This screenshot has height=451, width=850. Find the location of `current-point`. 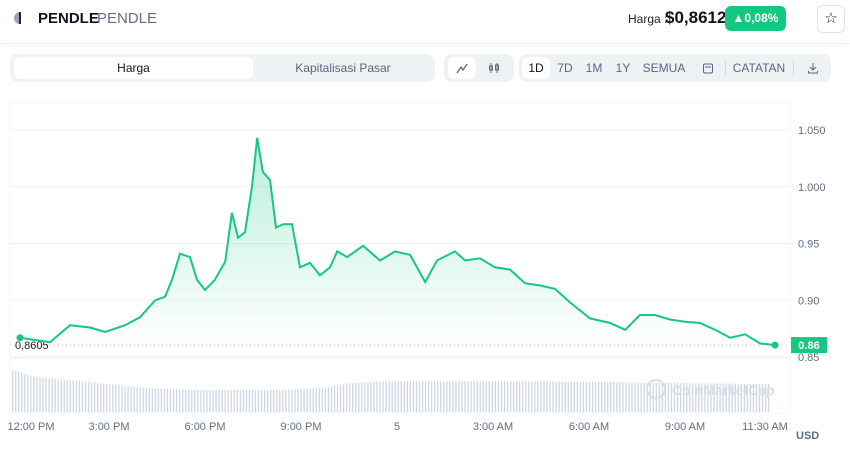

current-point is located at coordinates (775, 345).